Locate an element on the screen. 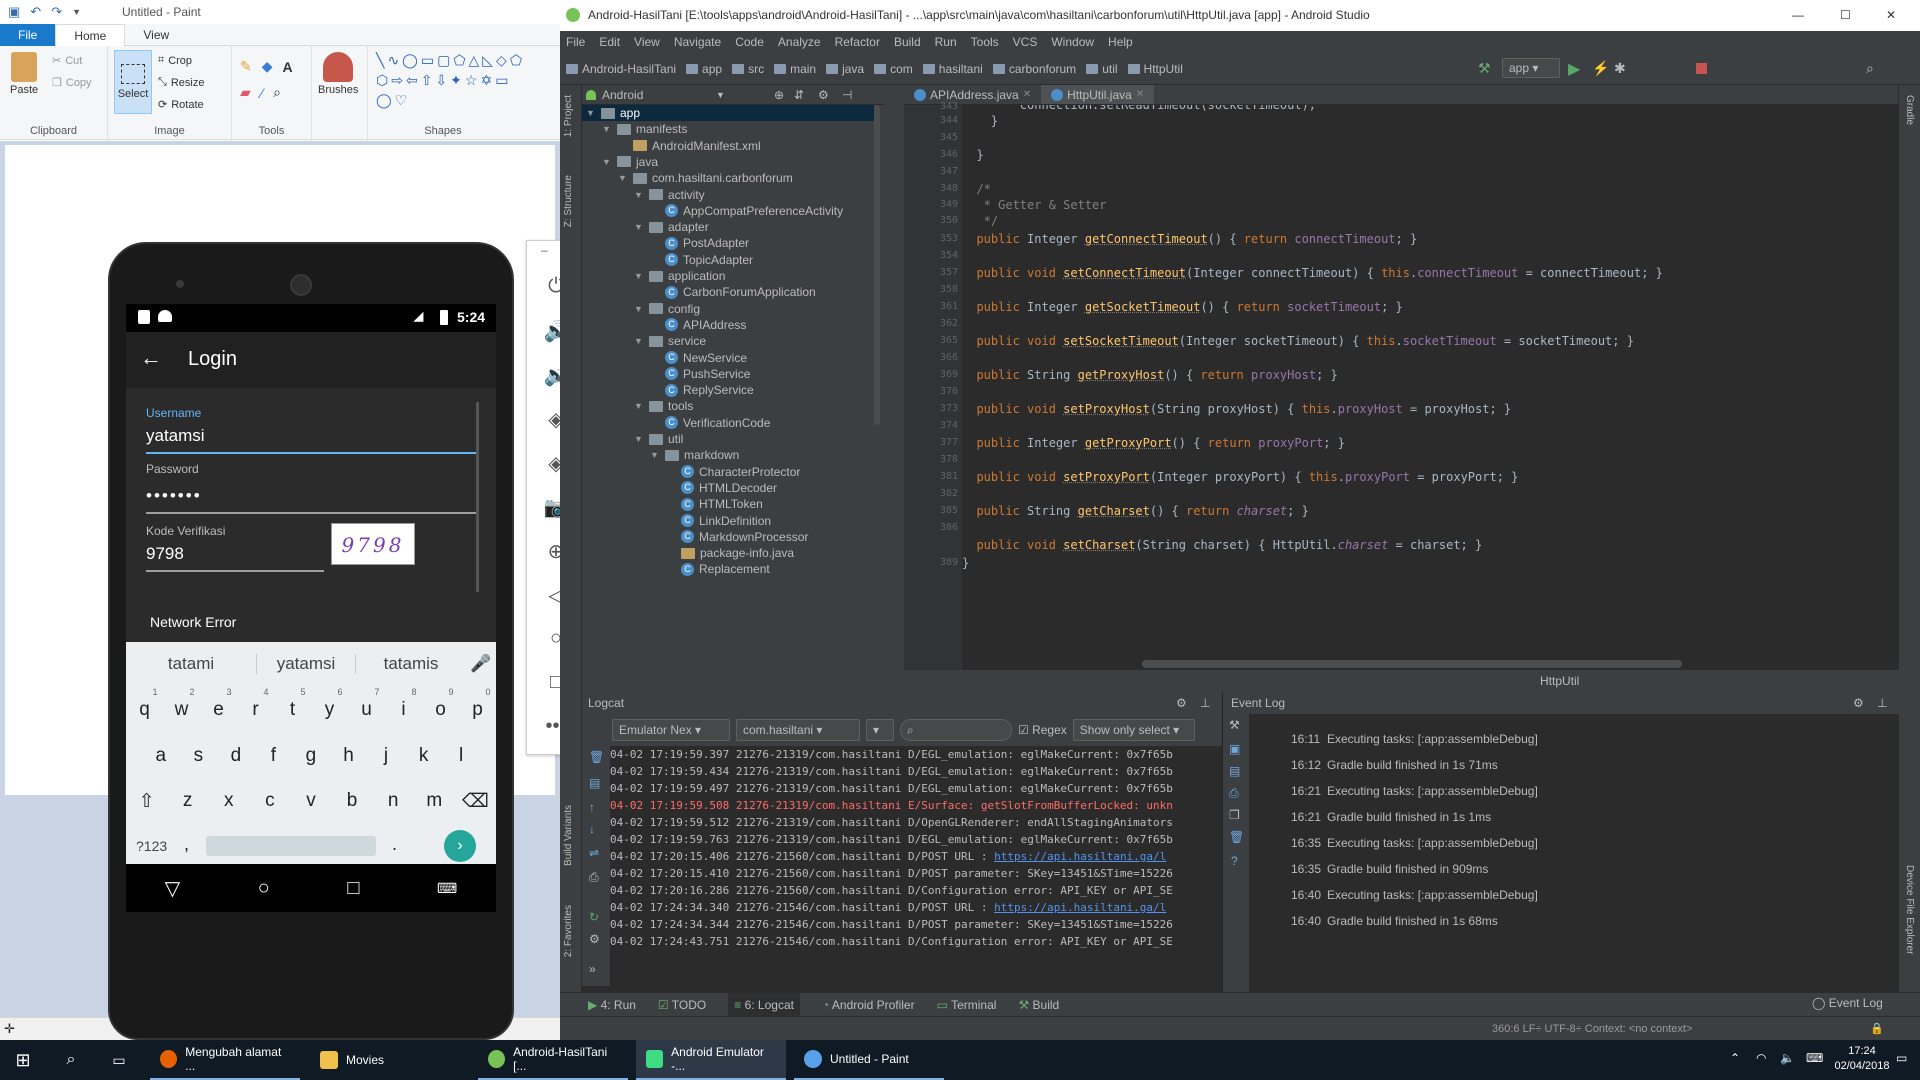  nav-back-icon: ▽ is located at coordinates (172, 888).